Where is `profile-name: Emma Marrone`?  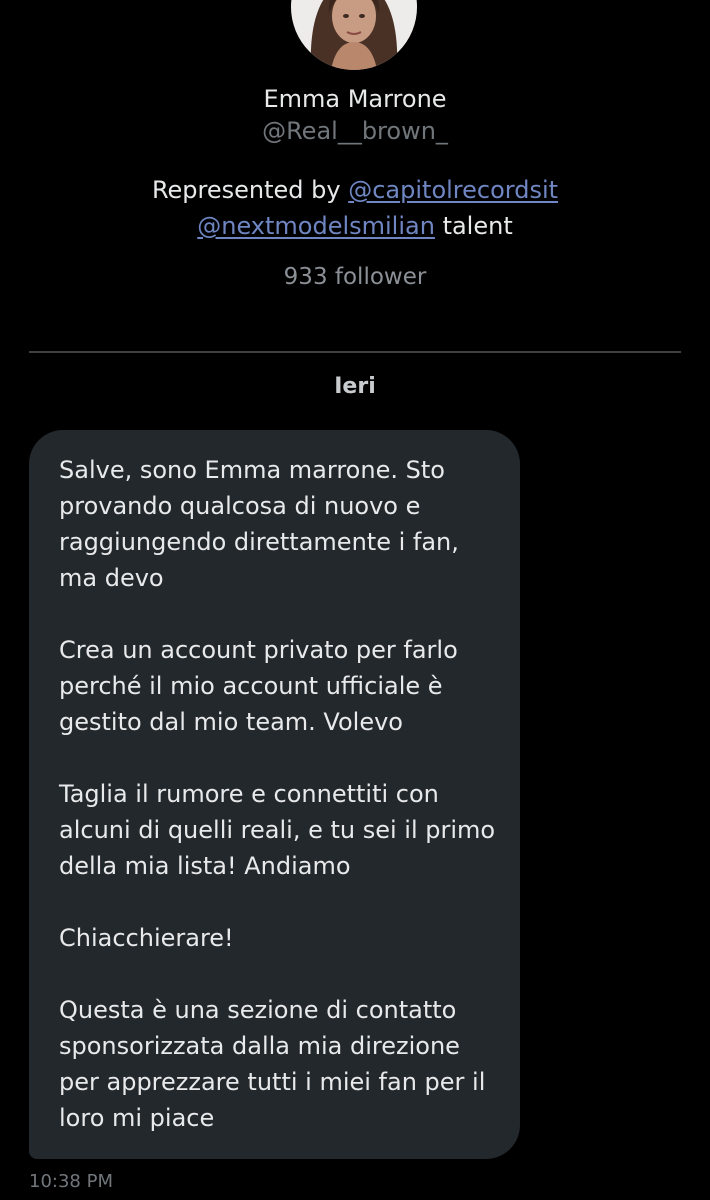
profile-name: Emma Marrone is located at coordinates (355, 99).